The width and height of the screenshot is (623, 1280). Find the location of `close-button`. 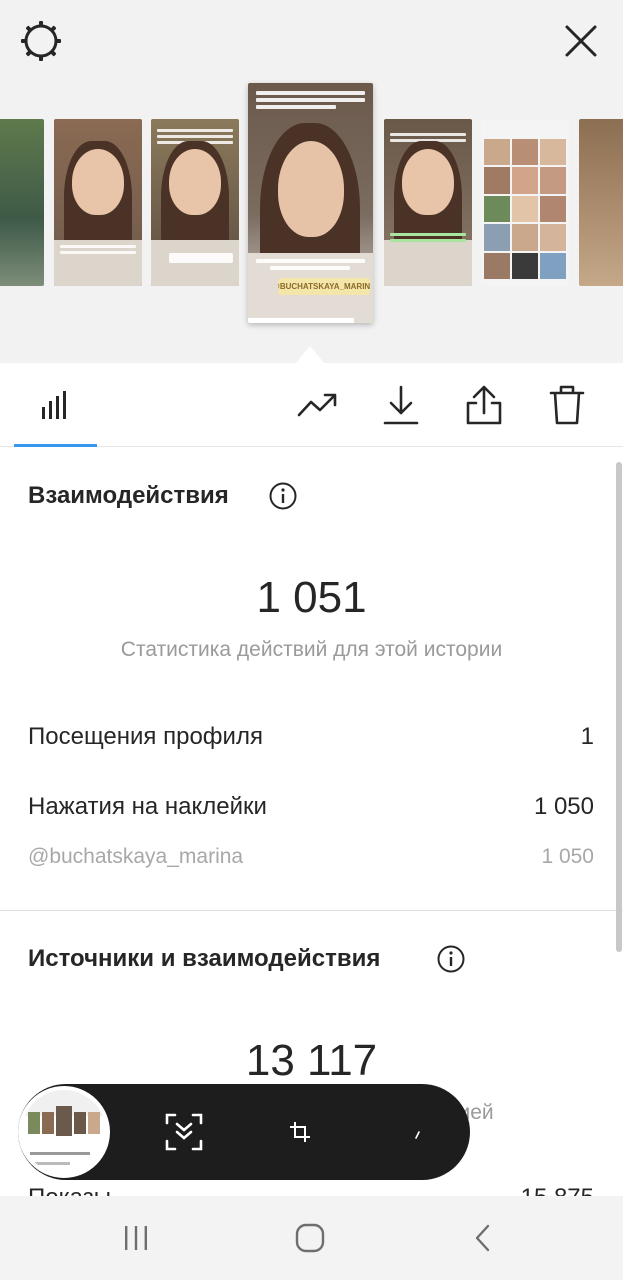

close-button is located at coordinates (581, 41).